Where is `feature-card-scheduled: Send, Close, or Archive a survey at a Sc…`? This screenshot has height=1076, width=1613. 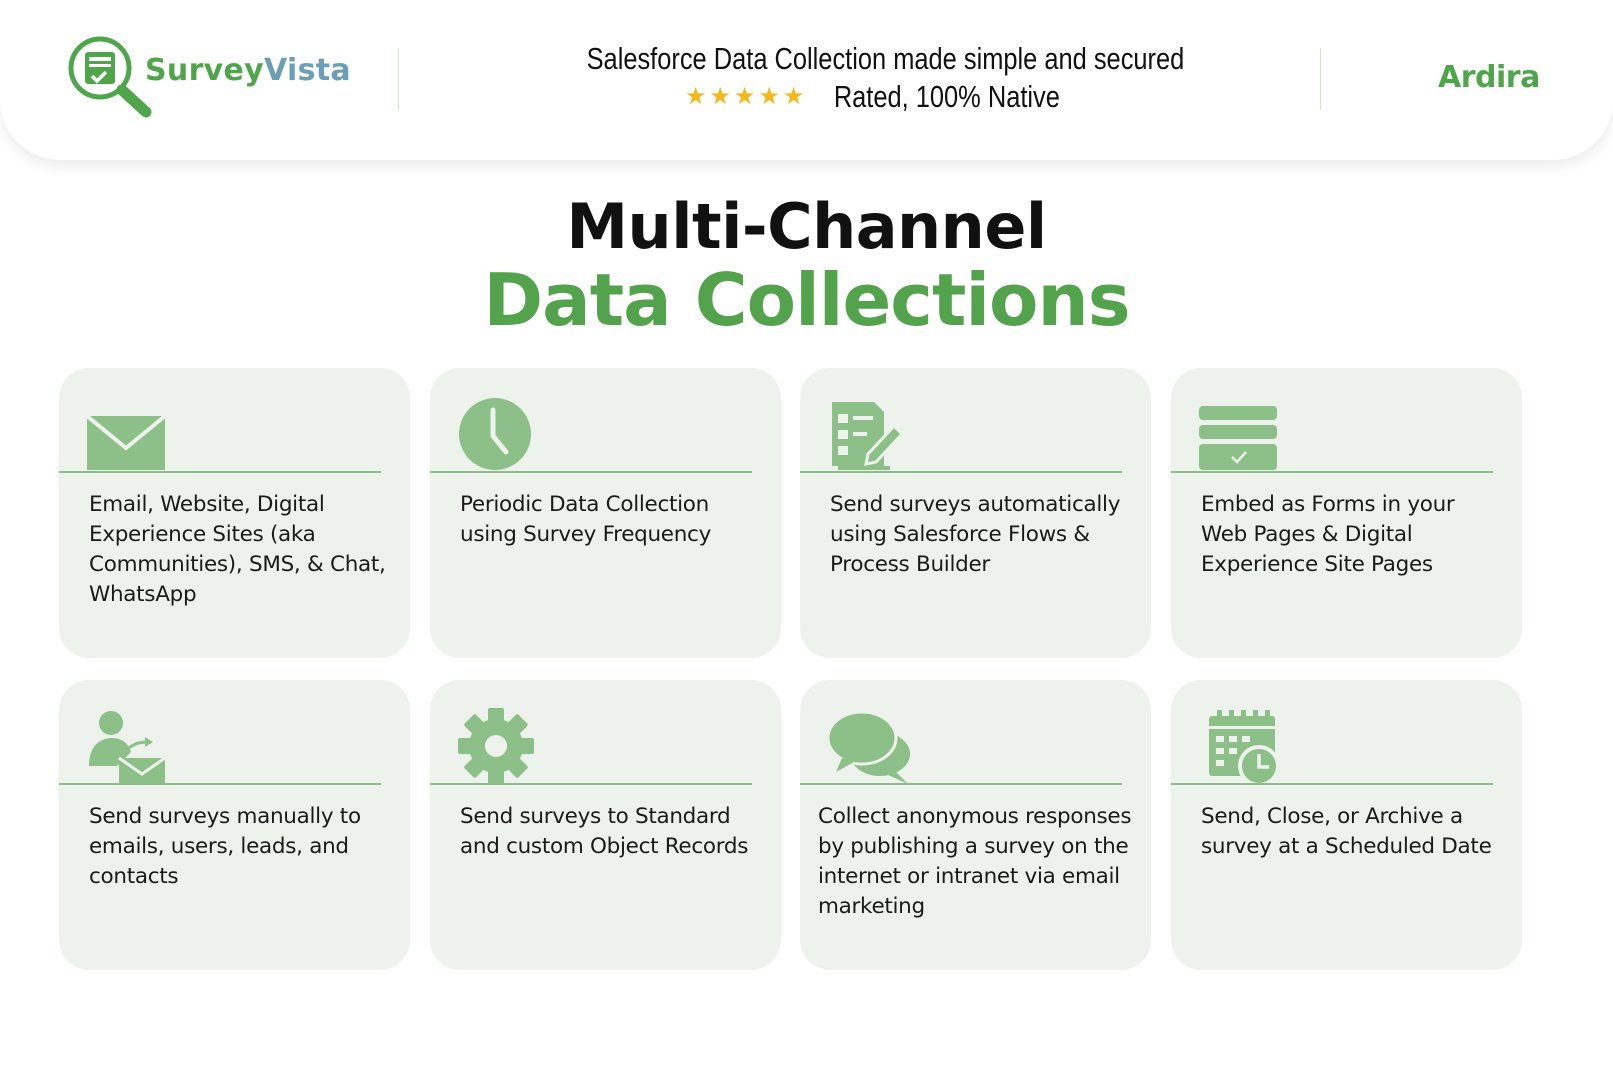 feature-card-scheduled: Send, Close, or Archive a survey at a Sc… is located at coordinates (1346, 825).